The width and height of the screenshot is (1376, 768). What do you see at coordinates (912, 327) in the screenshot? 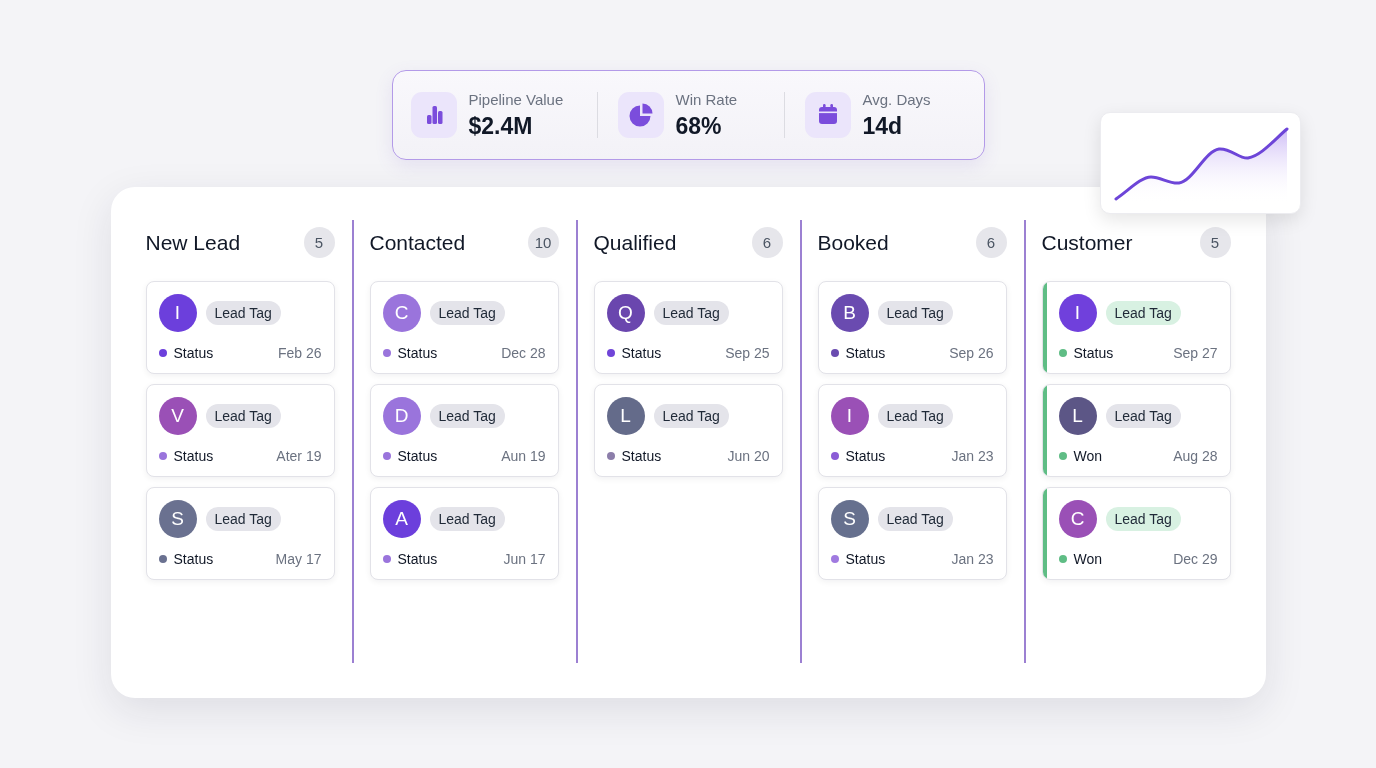
I see `lead-card: B Lead Tag Status Sep 26` at bounding box center [912, 327].